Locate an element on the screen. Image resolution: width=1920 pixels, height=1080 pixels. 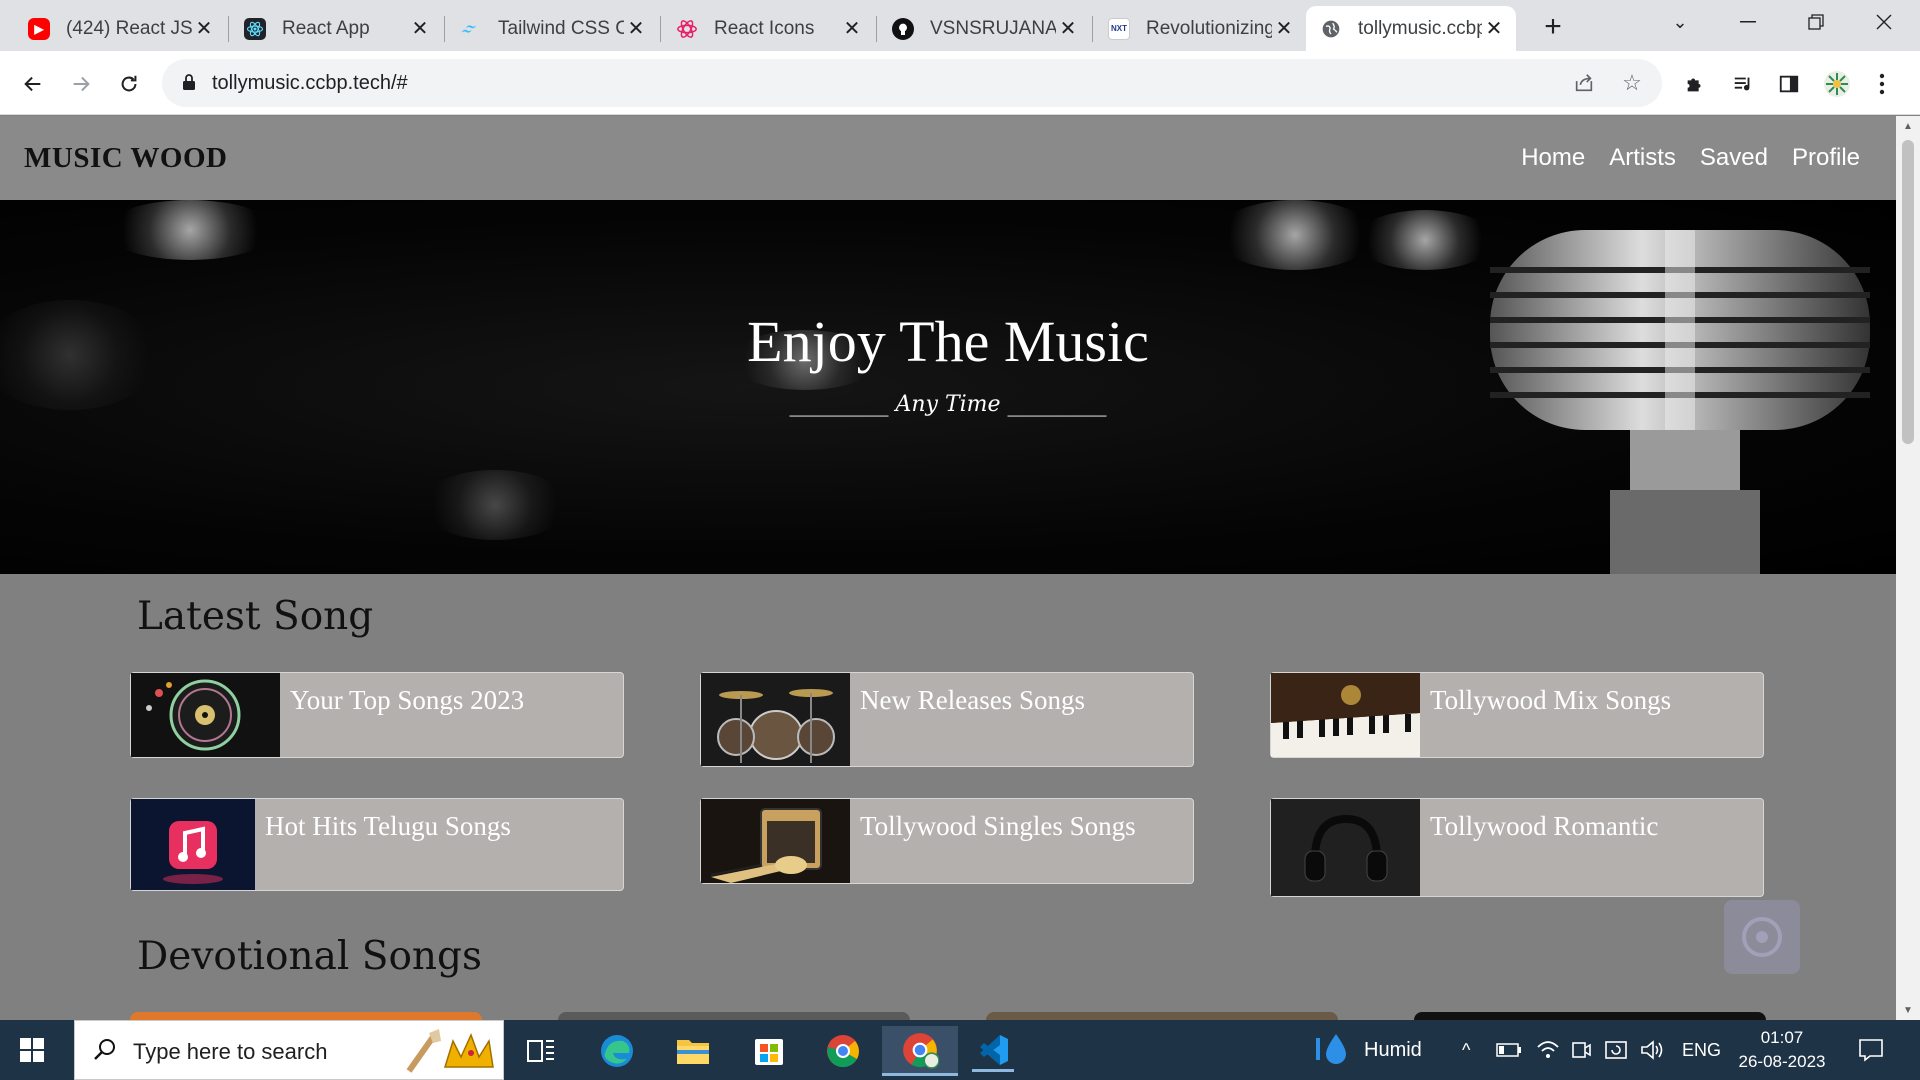
vscode-icon is located at coordinates (993, 1051).